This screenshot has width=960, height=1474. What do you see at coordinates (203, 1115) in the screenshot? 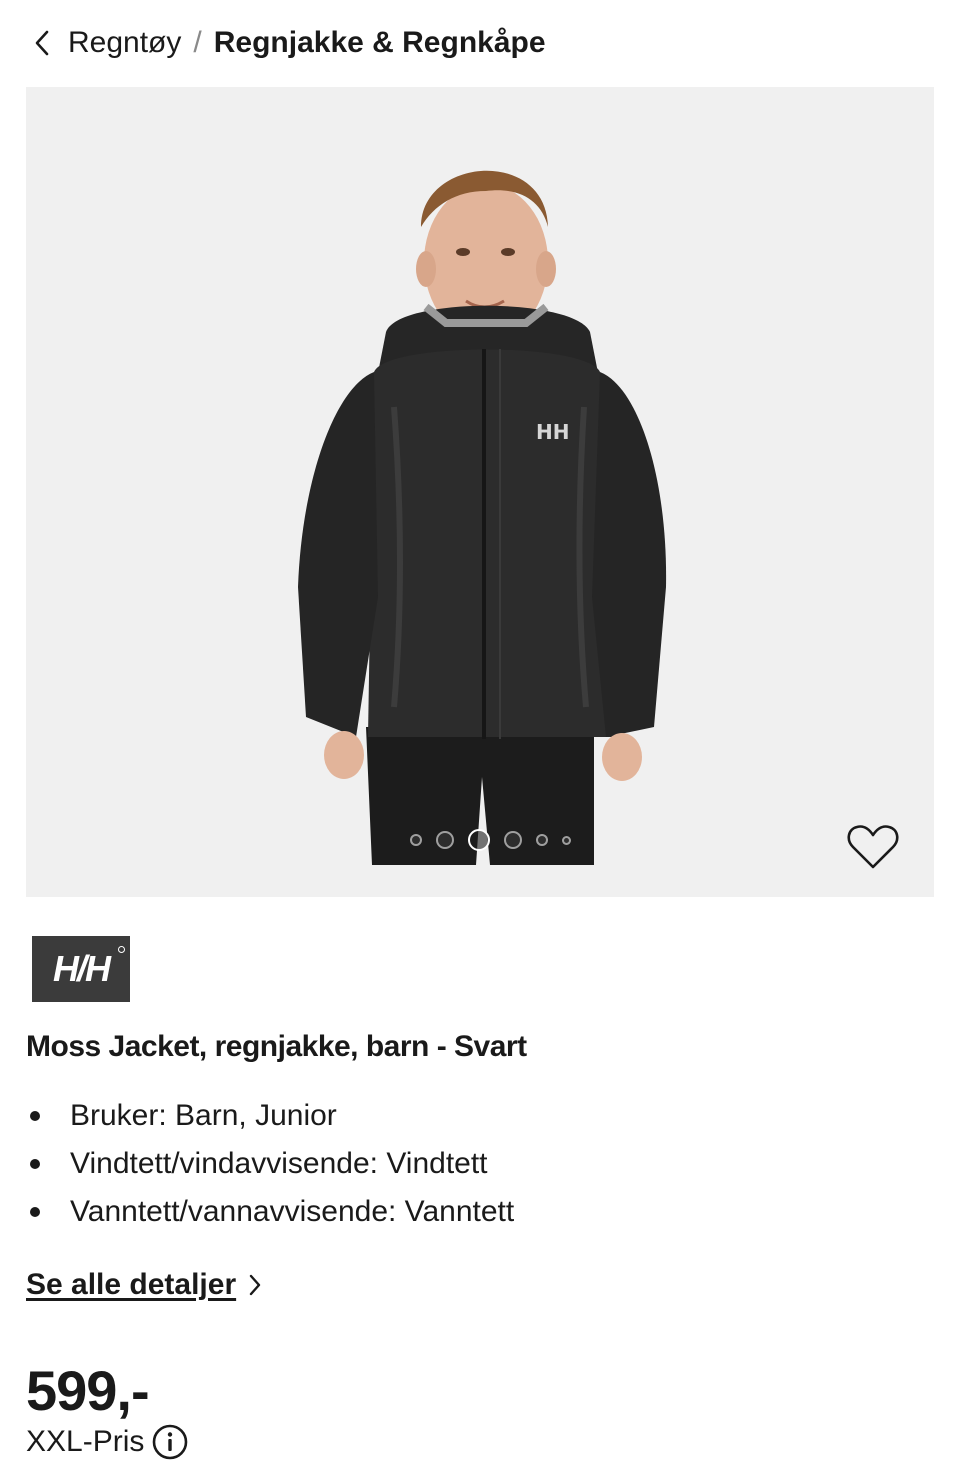
I see `feature-text: Bruker: Barn, Junior` at bounding box center [203, 1115].